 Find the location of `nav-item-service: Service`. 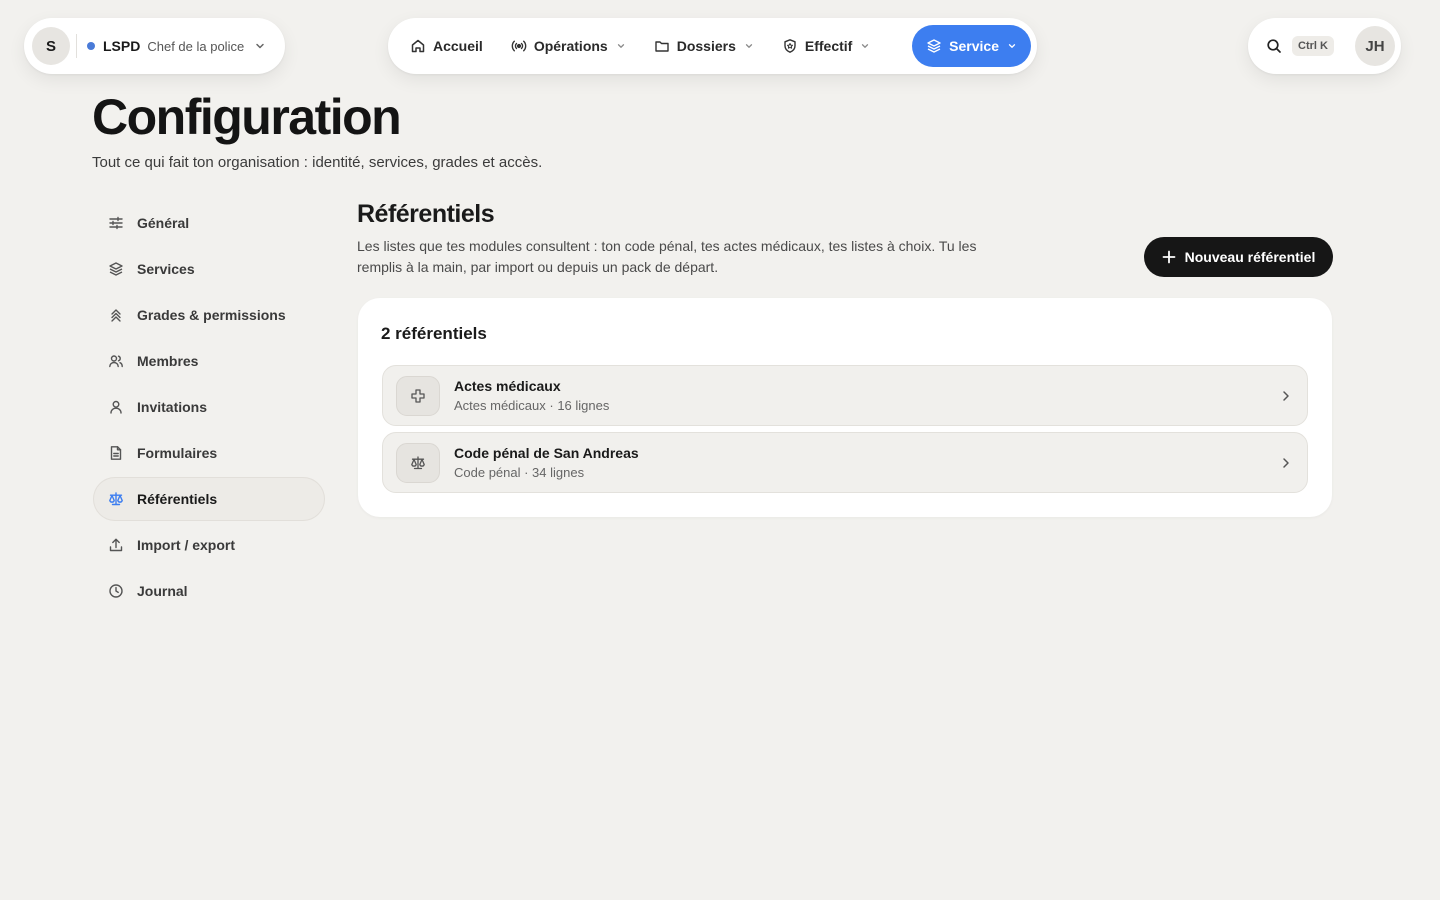

nav-item-service: Service is located at coordinates (971, 46).